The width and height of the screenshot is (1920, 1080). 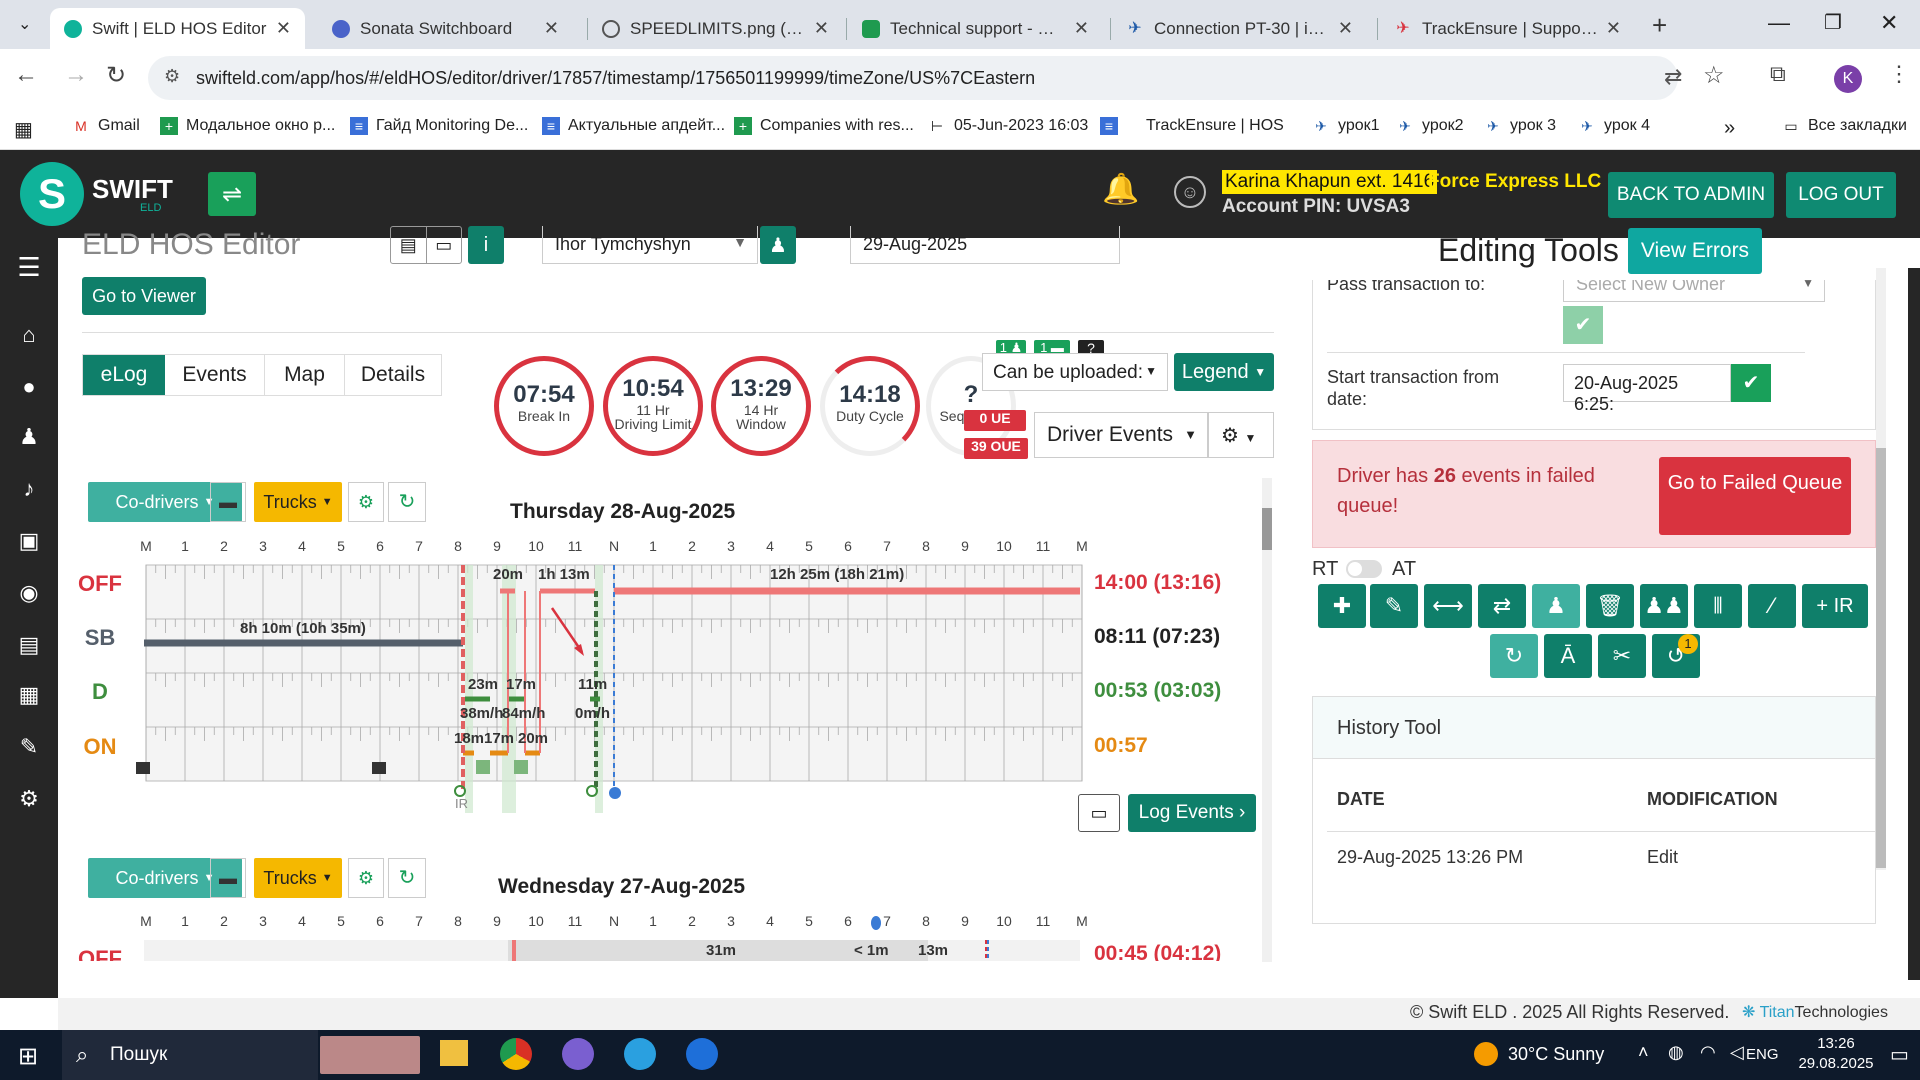 I want to click on main-scrollbar, so click(x=1267, y=720).